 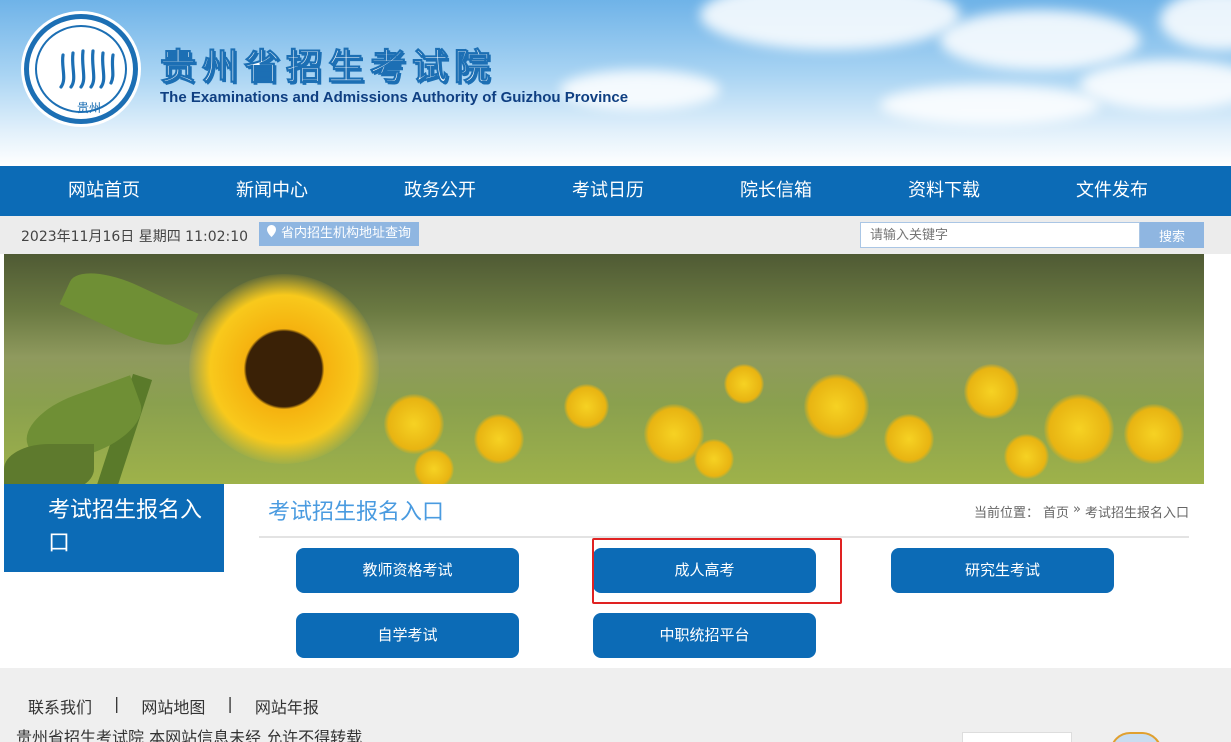 I want to click on breadcrumb-current: 考试招生报名入口, so click(x=1136, y=513).